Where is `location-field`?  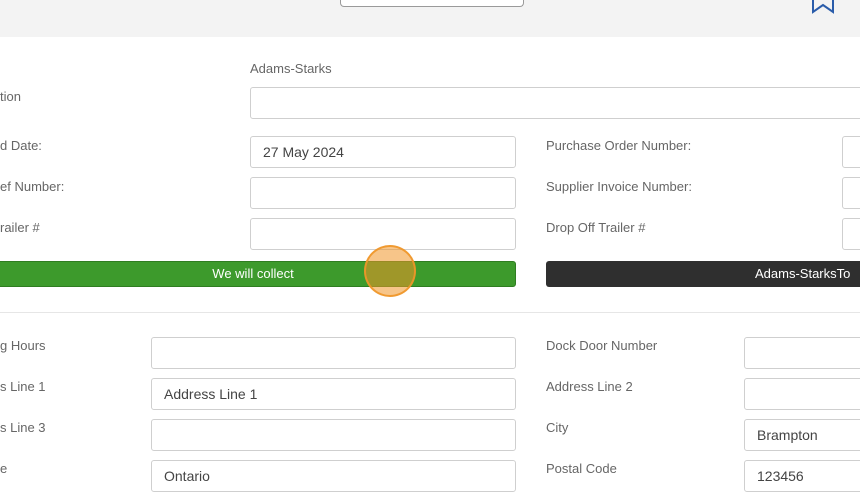 location-field is located at coordinates (555, 103).